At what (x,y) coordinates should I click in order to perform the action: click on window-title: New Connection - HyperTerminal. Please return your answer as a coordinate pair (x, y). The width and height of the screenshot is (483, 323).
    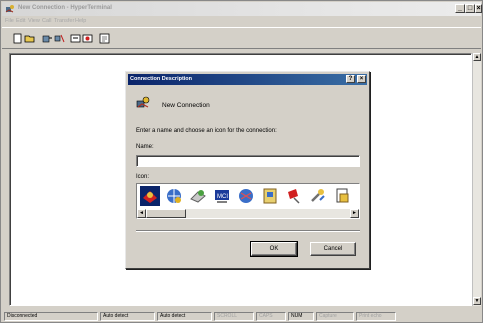
    Looking at the image, I should click on (65, 8).